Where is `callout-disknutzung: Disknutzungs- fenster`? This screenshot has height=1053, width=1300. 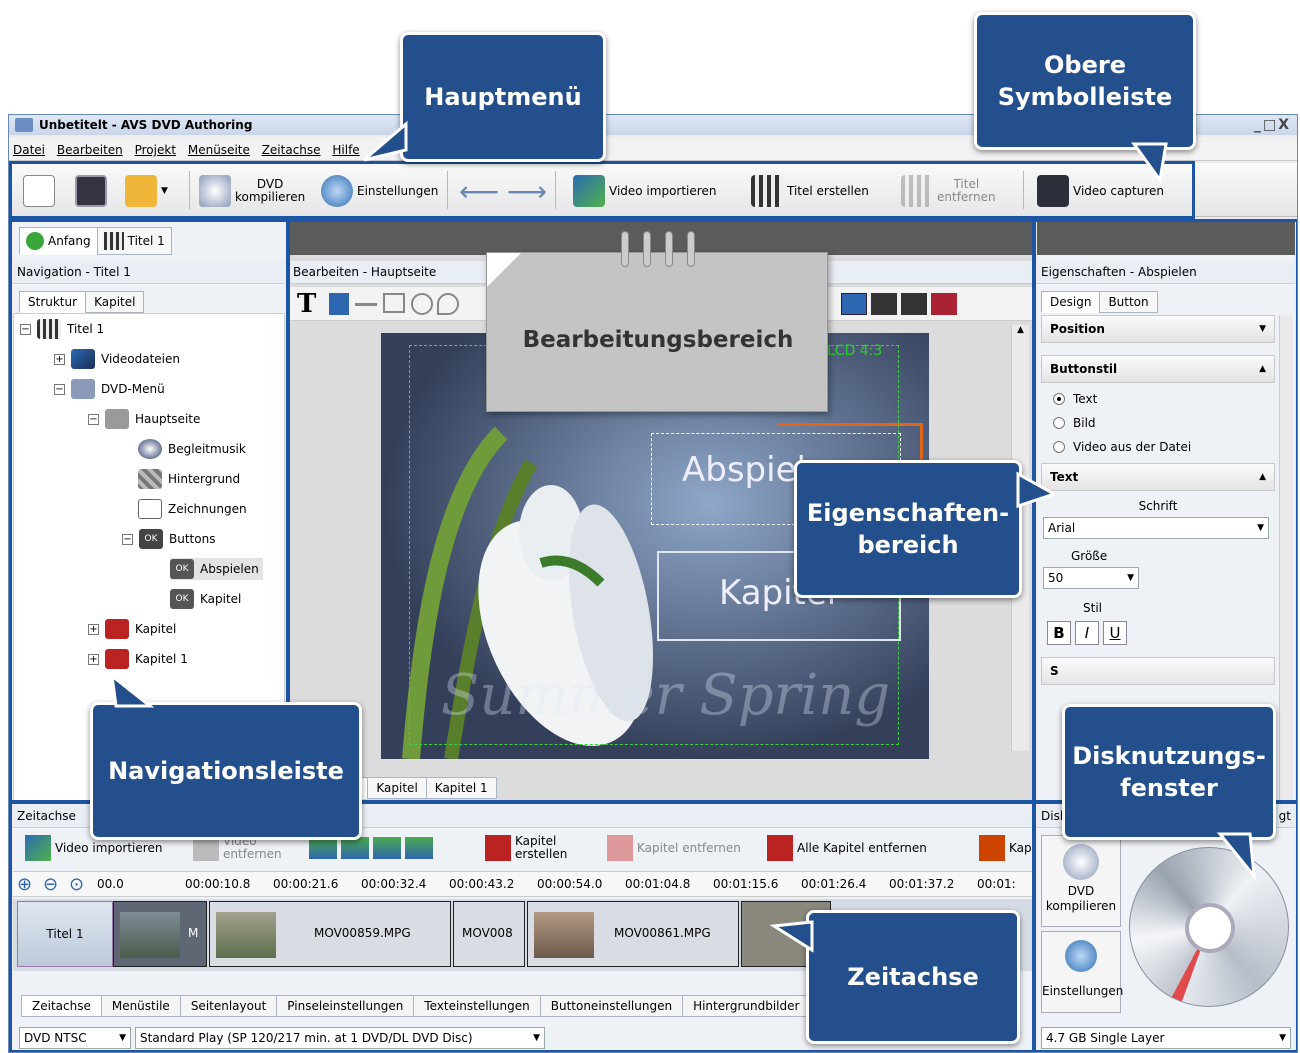
callout-disknutzung: Disknutzungs- fenster is located at coordinates (1169, 772).